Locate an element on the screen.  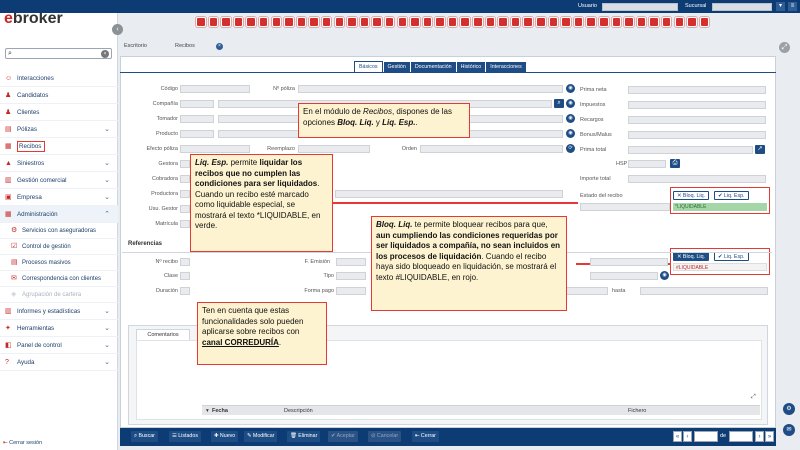
print-icon: ⎙ is located at coordinates (675, 163).